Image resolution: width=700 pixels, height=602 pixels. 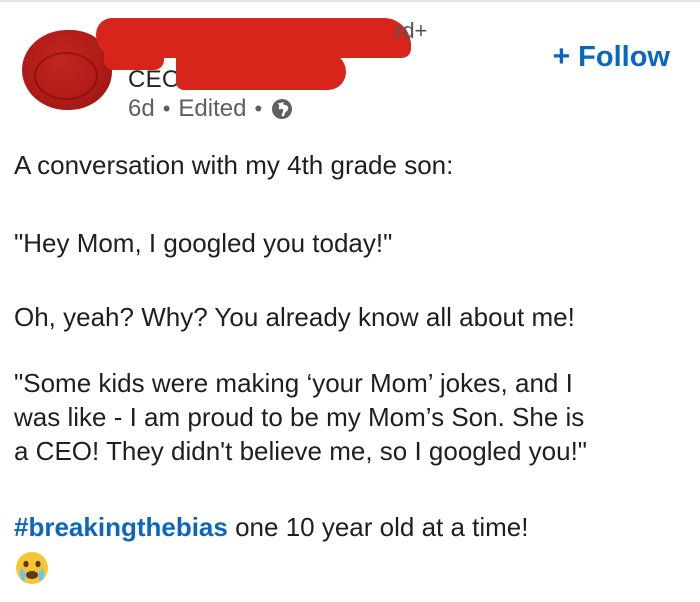 I want to click on hashtag-link: #breakingthebias, so click(x=121, y=527).